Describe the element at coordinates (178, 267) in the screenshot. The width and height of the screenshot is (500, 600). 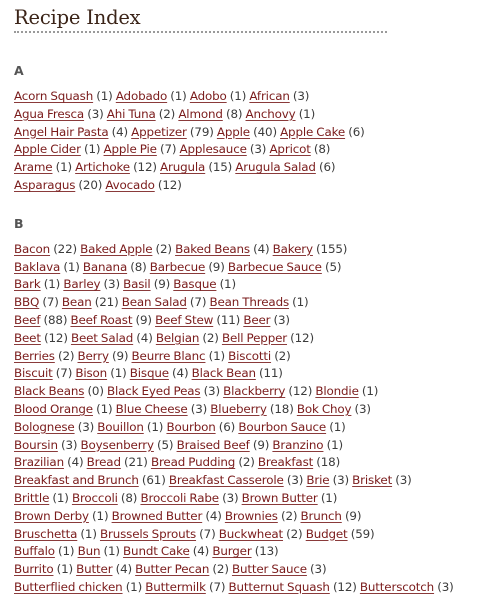
I see `recipe-category-link: Barbecue` at that location.